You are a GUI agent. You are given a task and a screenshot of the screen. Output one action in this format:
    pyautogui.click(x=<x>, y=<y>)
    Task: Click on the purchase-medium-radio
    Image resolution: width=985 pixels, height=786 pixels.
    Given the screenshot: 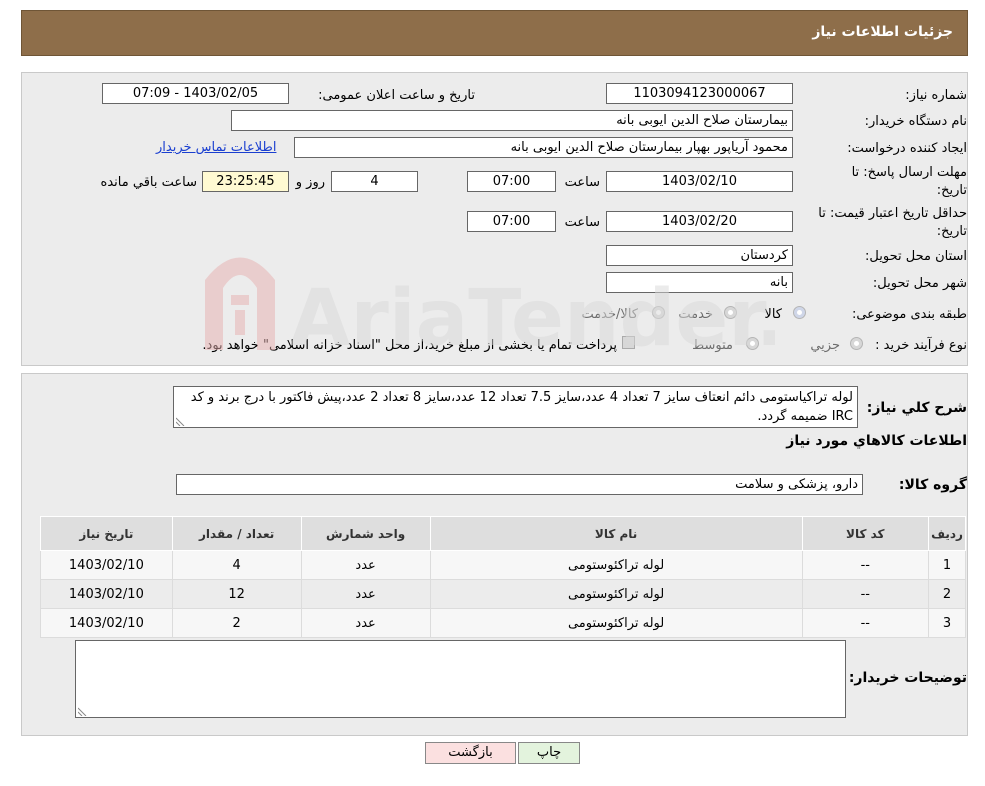 What is the action you would take?
    pyautogui.click(x=752, y=343)
    